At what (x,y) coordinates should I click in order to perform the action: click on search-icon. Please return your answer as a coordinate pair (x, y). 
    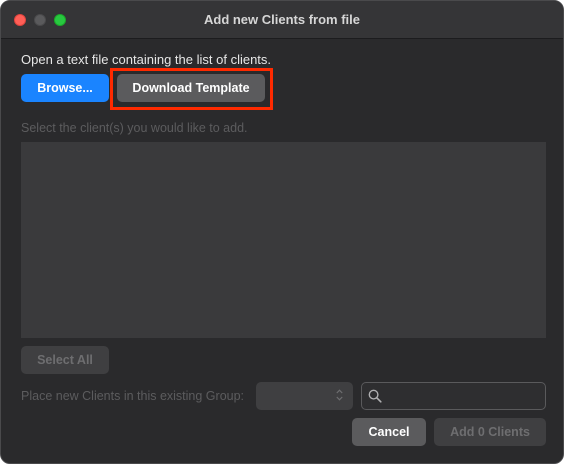
    Looking at the image, I should click on (375, 396).